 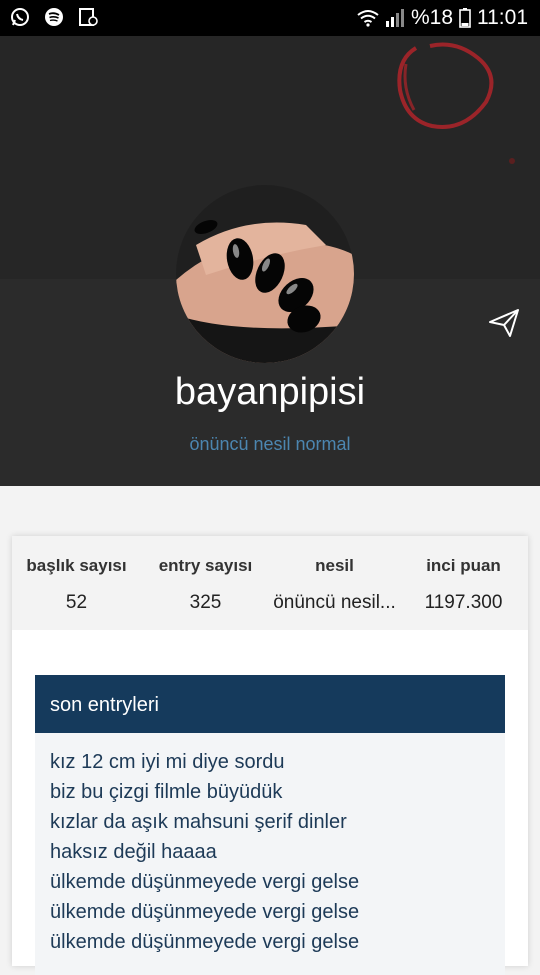 I want to click on wifi-icon, so click(x=368, y=18).